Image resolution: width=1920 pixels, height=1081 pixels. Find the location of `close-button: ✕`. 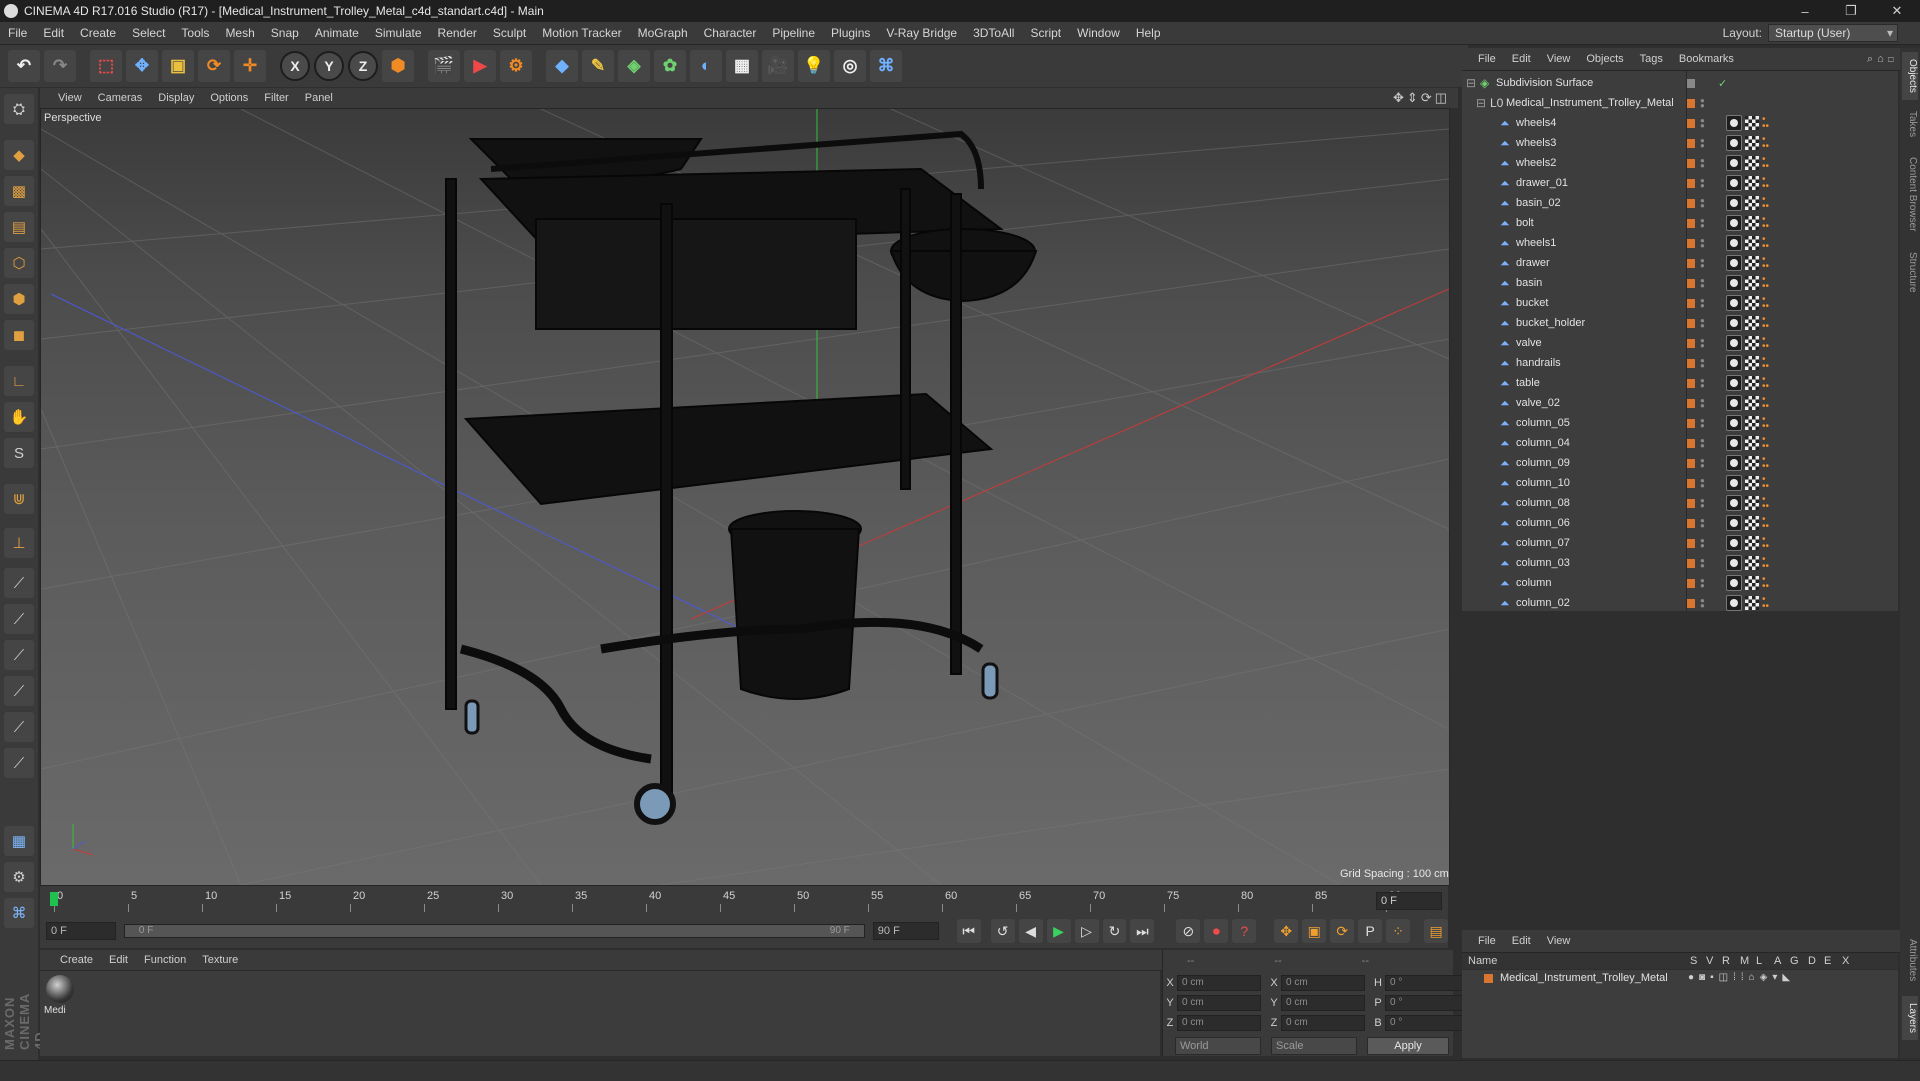

close-button: ✕ is located at coordinates (1897, 11).